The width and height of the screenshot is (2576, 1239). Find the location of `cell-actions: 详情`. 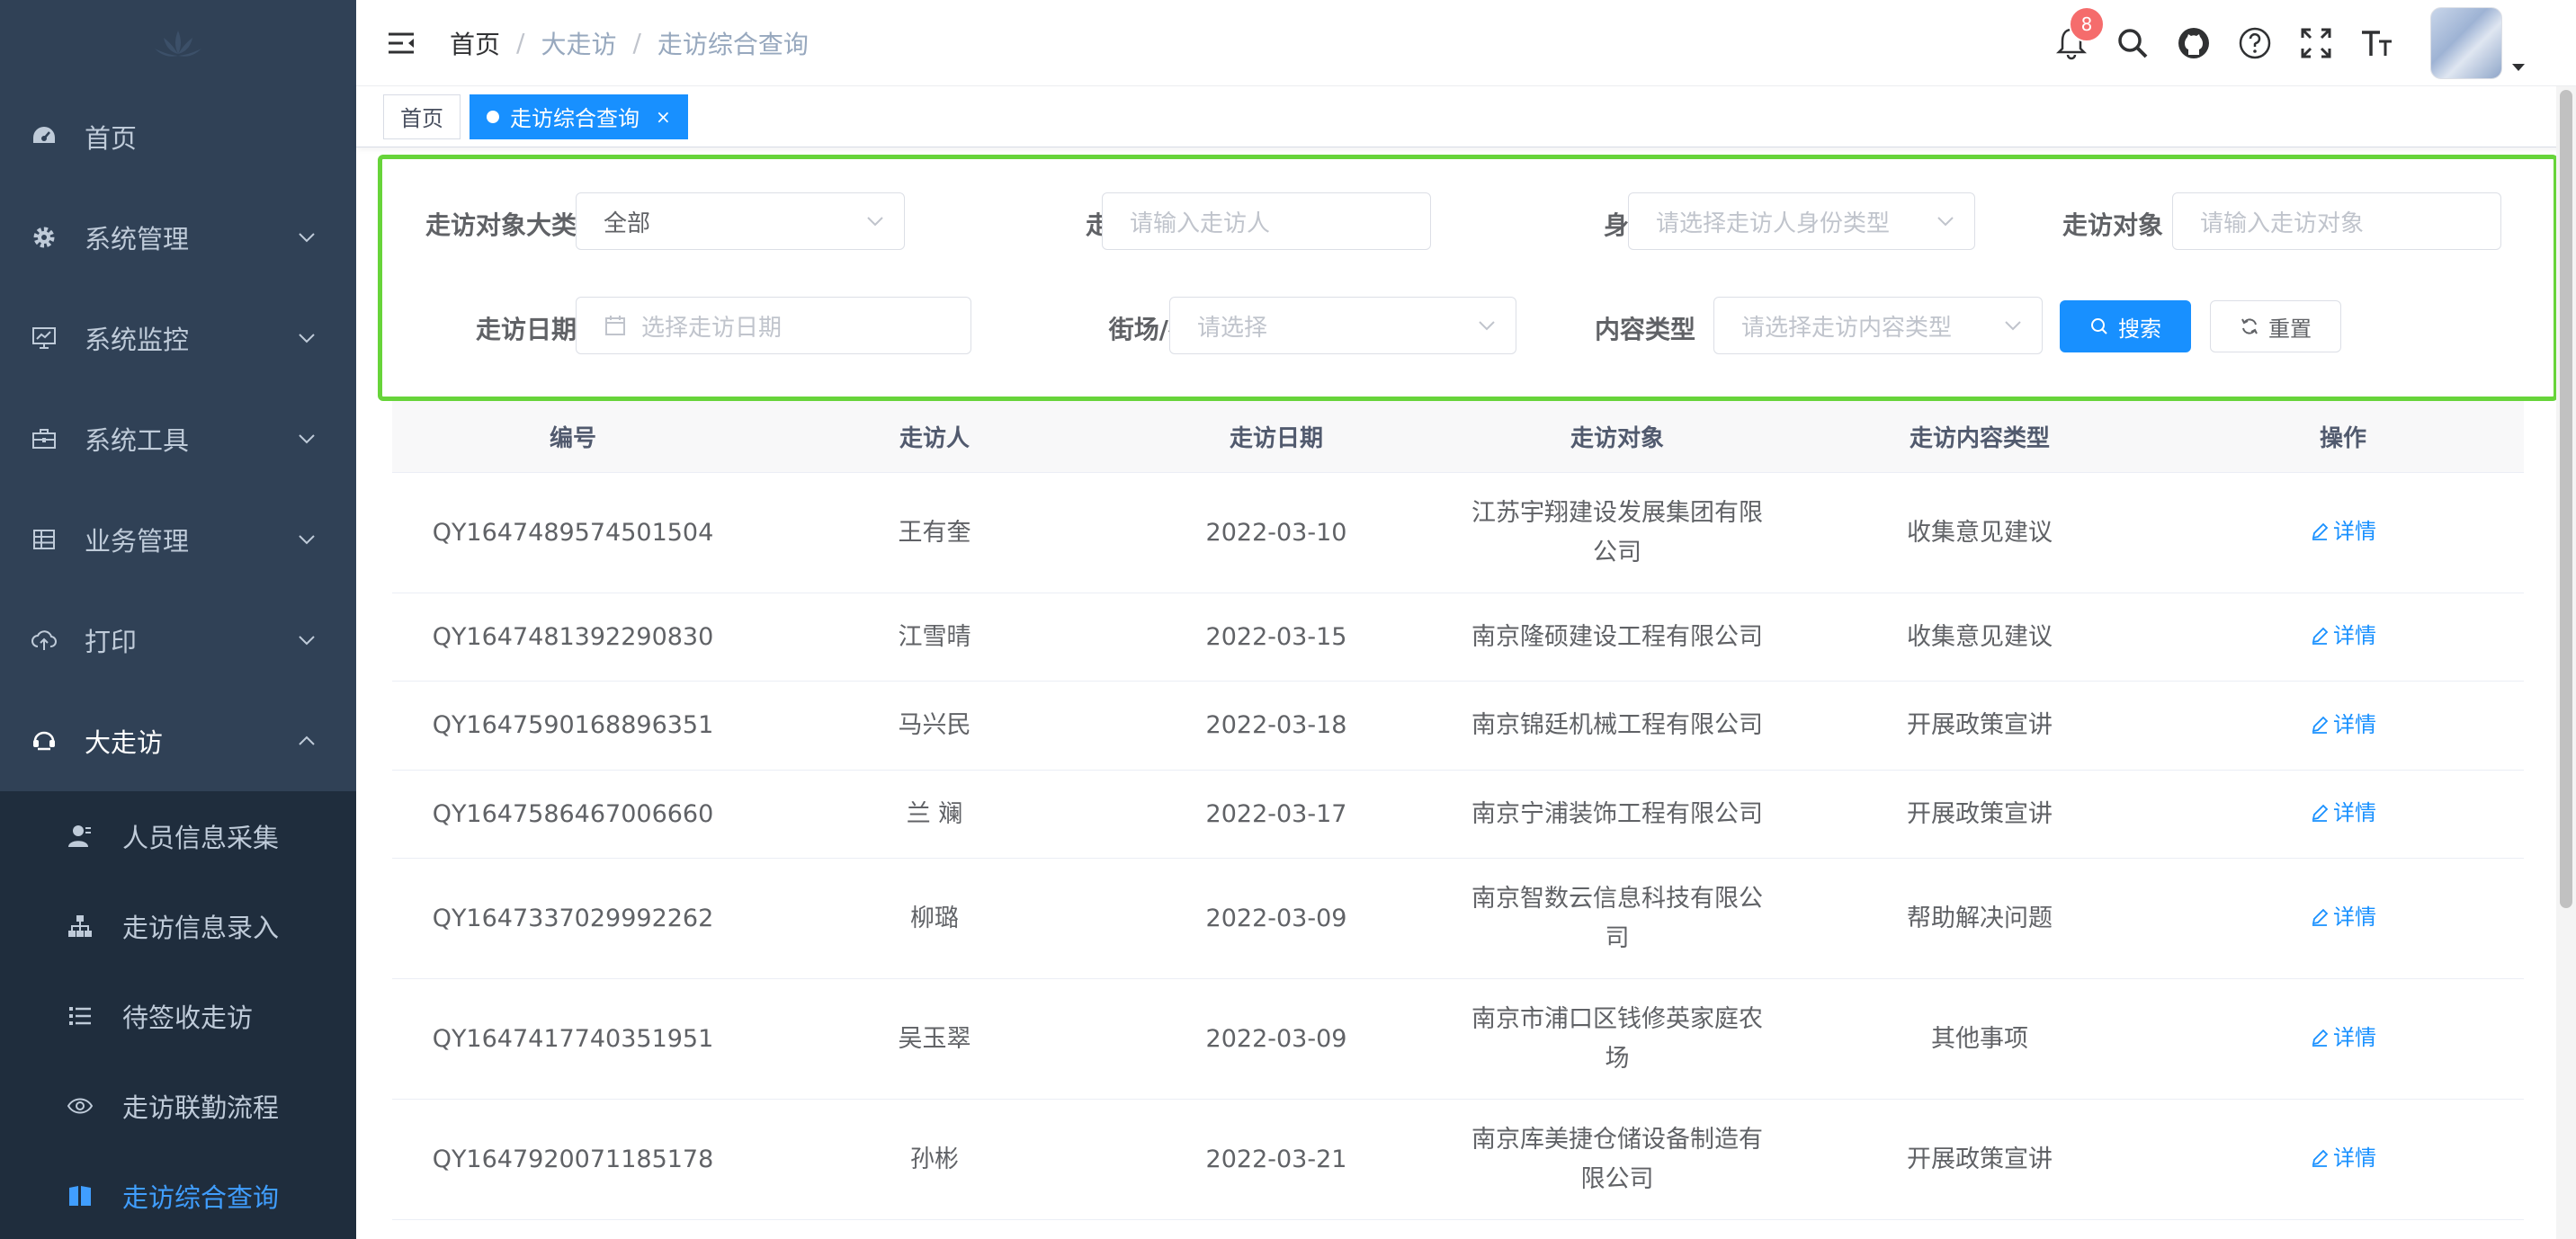

cell-actions: 详情 is located at coordinates (2343, 726).